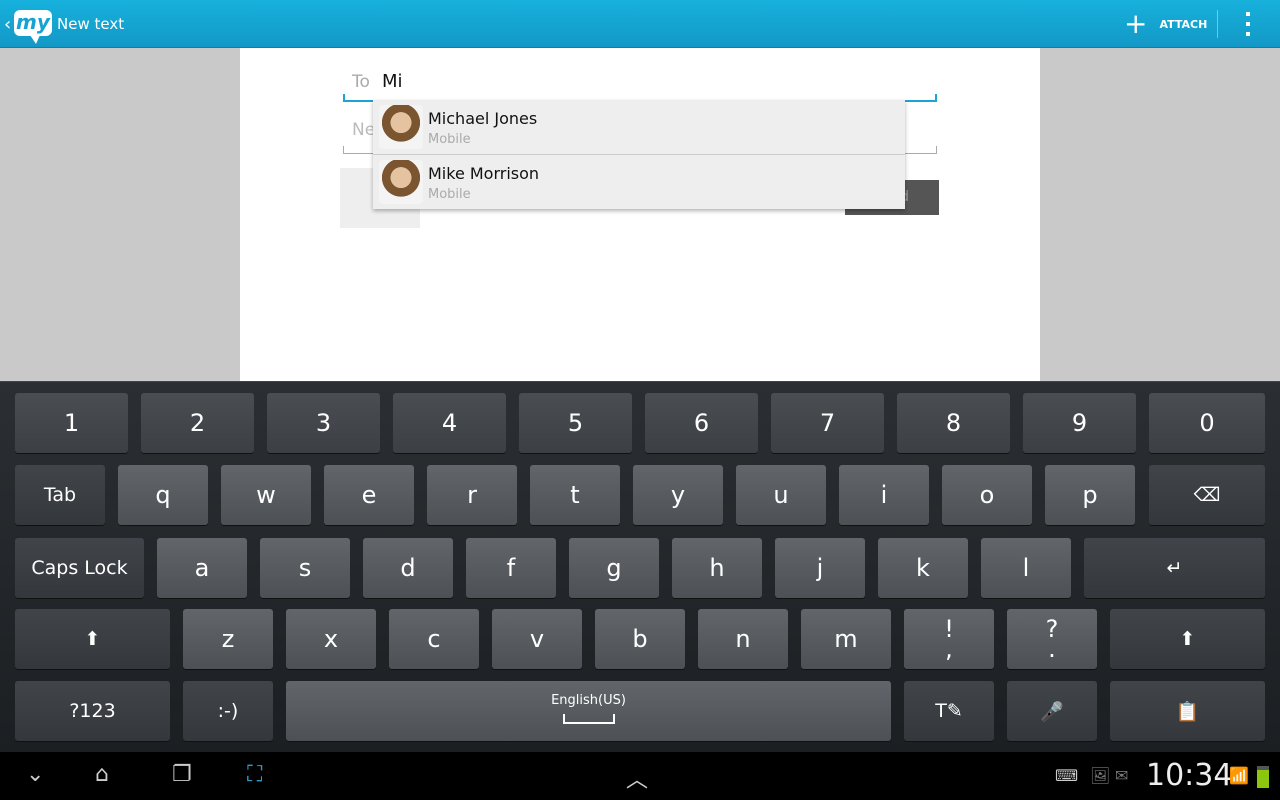 The image size is (1280, 800). What do you see at coordinates (92, 711) in the screenshot?
I see `key-symbols: ?123` at bounding box center [92, 711].